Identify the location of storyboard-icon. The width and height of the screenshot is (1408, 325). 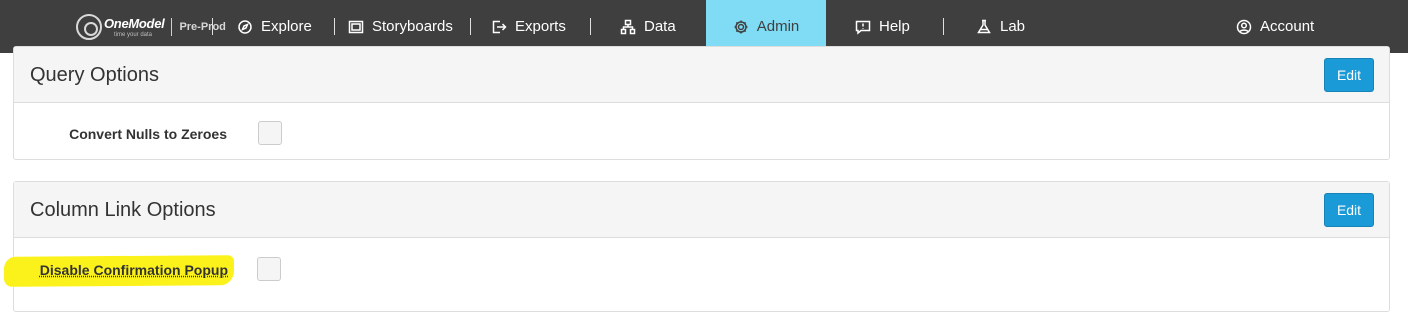
(356, 26).